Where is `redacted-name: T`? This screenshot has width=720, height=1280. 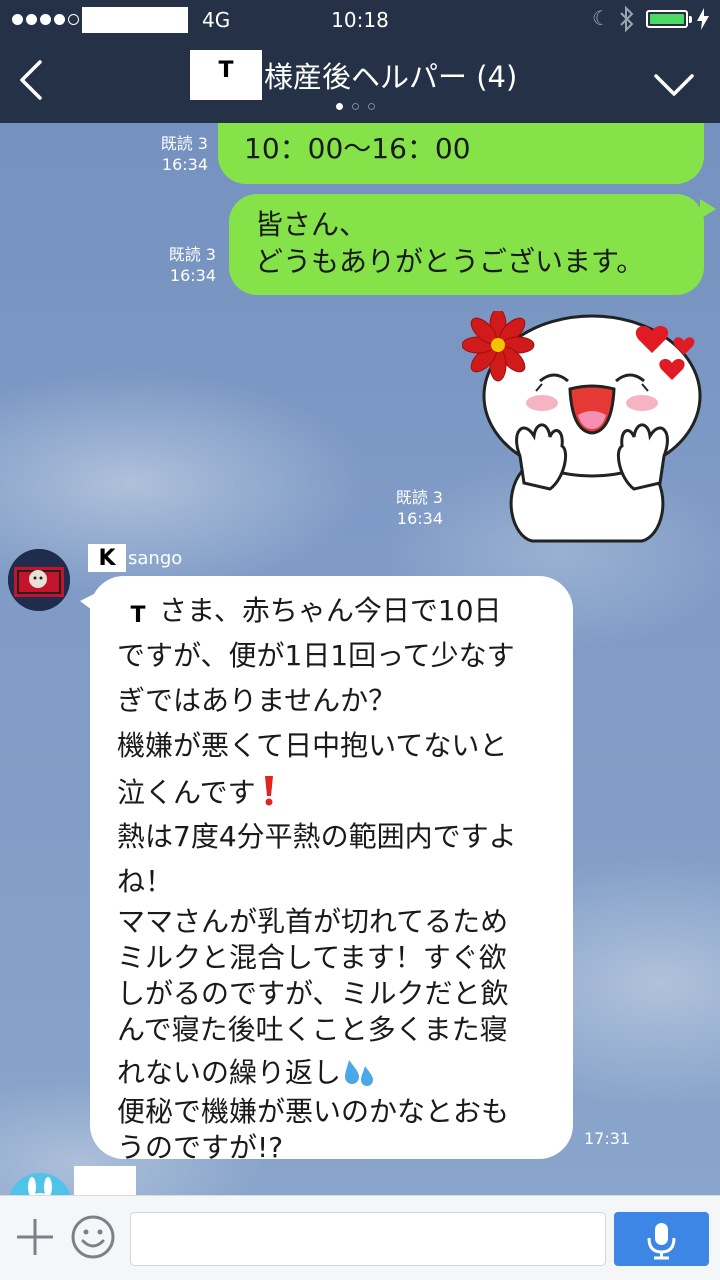
redacted-name: T is located at coordinates (138, 615).